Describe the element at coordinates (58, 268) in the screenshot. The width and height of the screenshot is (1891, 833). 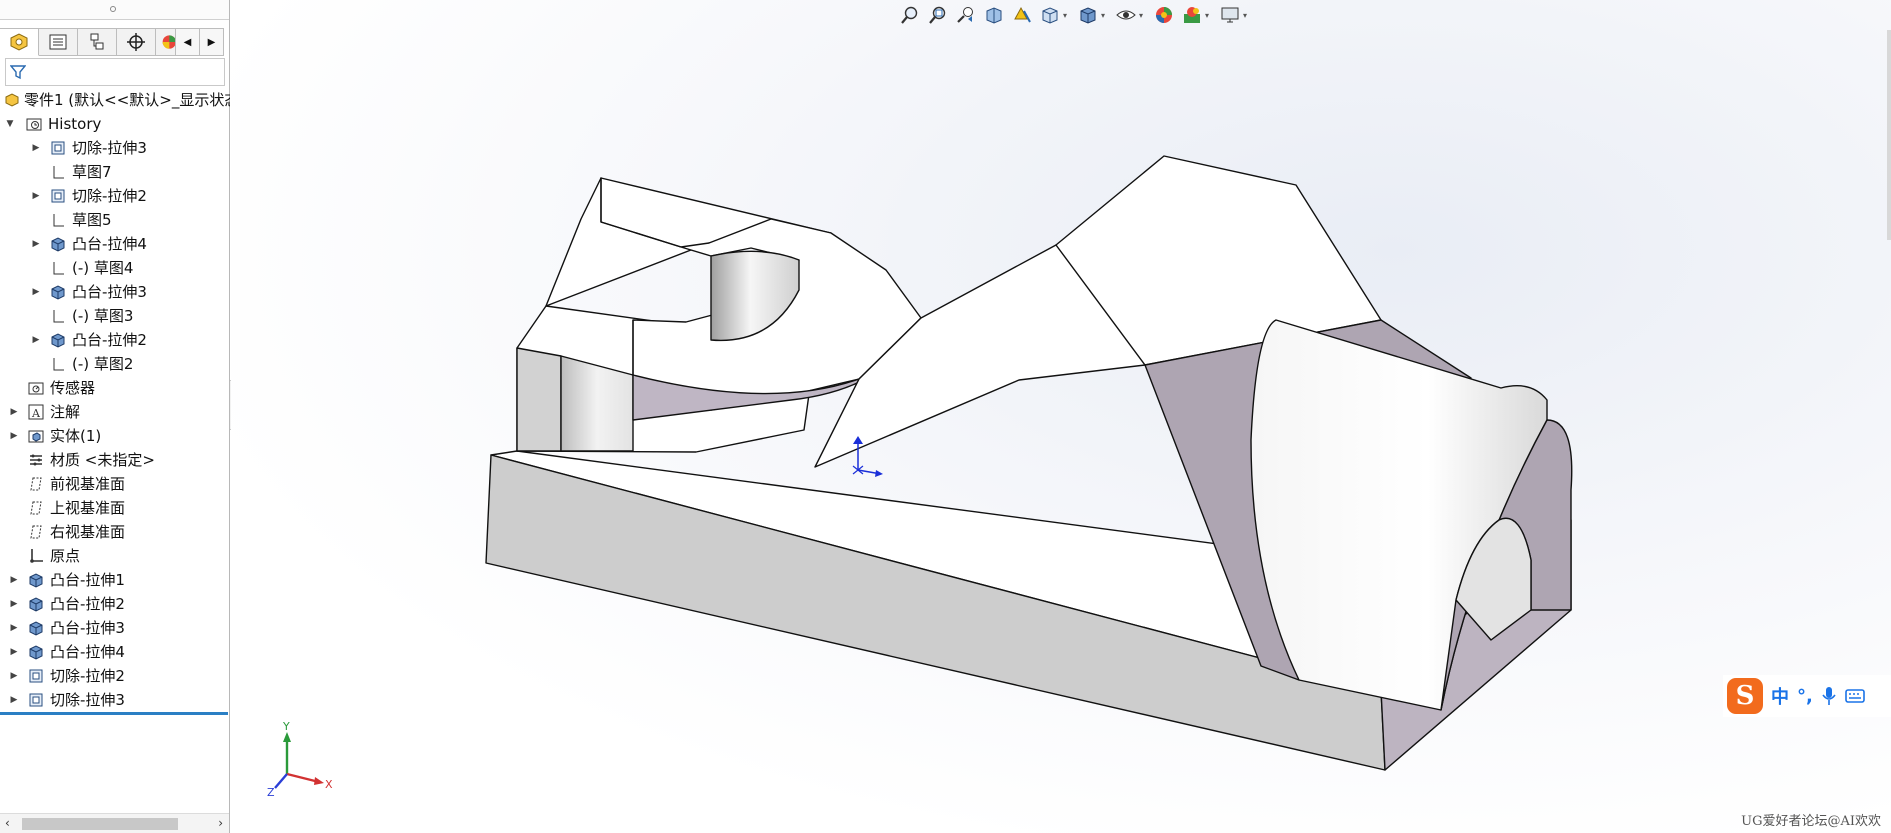
I see `sketch-icon` at that location.